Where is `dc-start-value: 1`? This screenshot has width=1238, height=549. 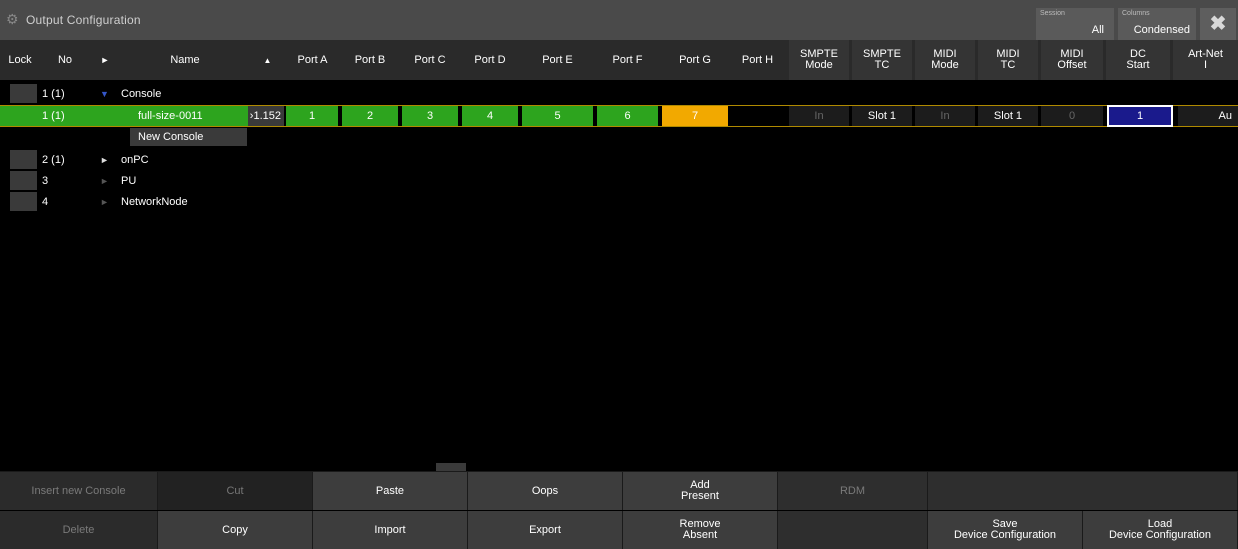 dc-start-value: 1 is located at coordinates (1140, 116).